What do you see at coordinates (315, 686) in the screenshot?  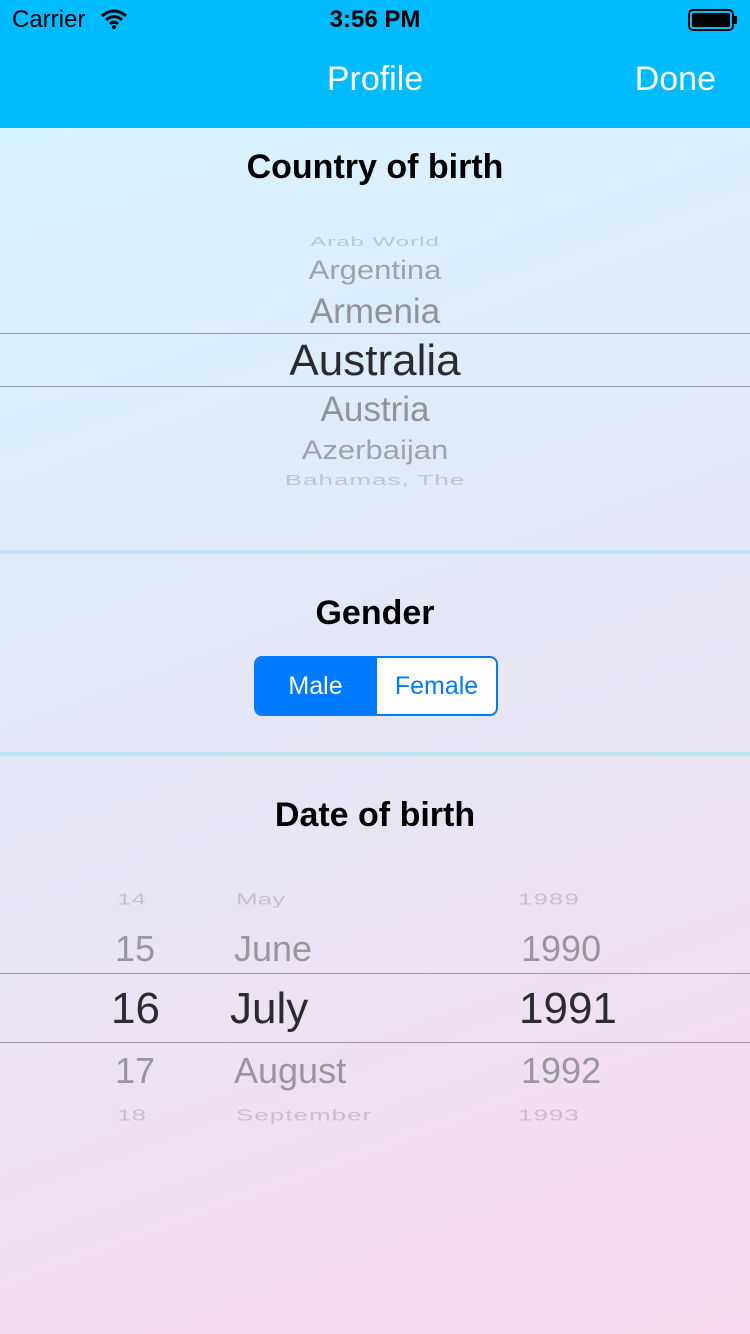 I see `gender-male-segment: Male` at bounding box center [315, 686].